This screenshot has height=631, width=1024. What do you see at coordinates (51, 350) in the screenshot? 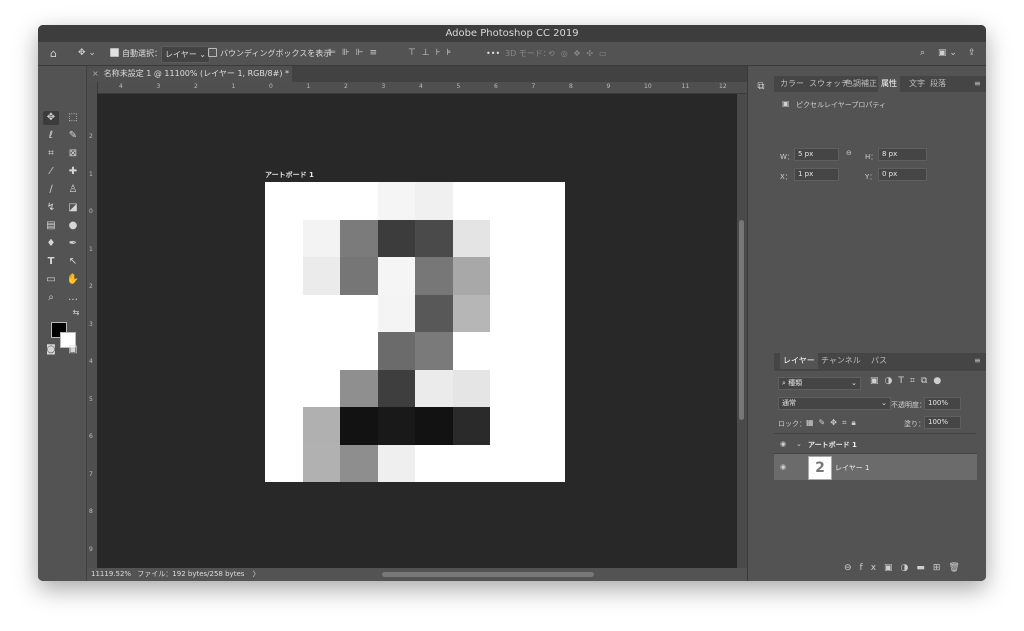
I see `quick-mask-icon: ◙` at bounding box center [51, 350].